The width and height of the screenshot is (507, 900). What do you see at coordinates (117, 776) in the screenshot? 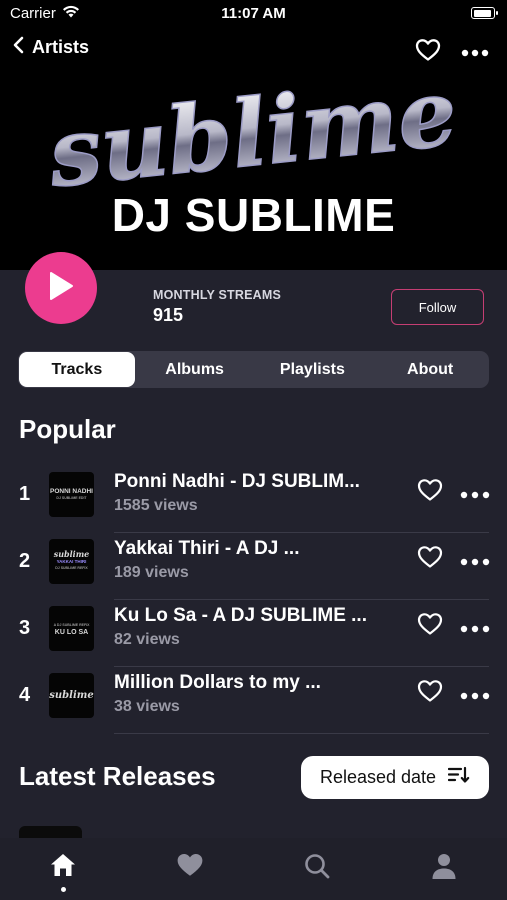
I see `latest-releases-heading: Latest Releases` at bounding box center [117, 776].